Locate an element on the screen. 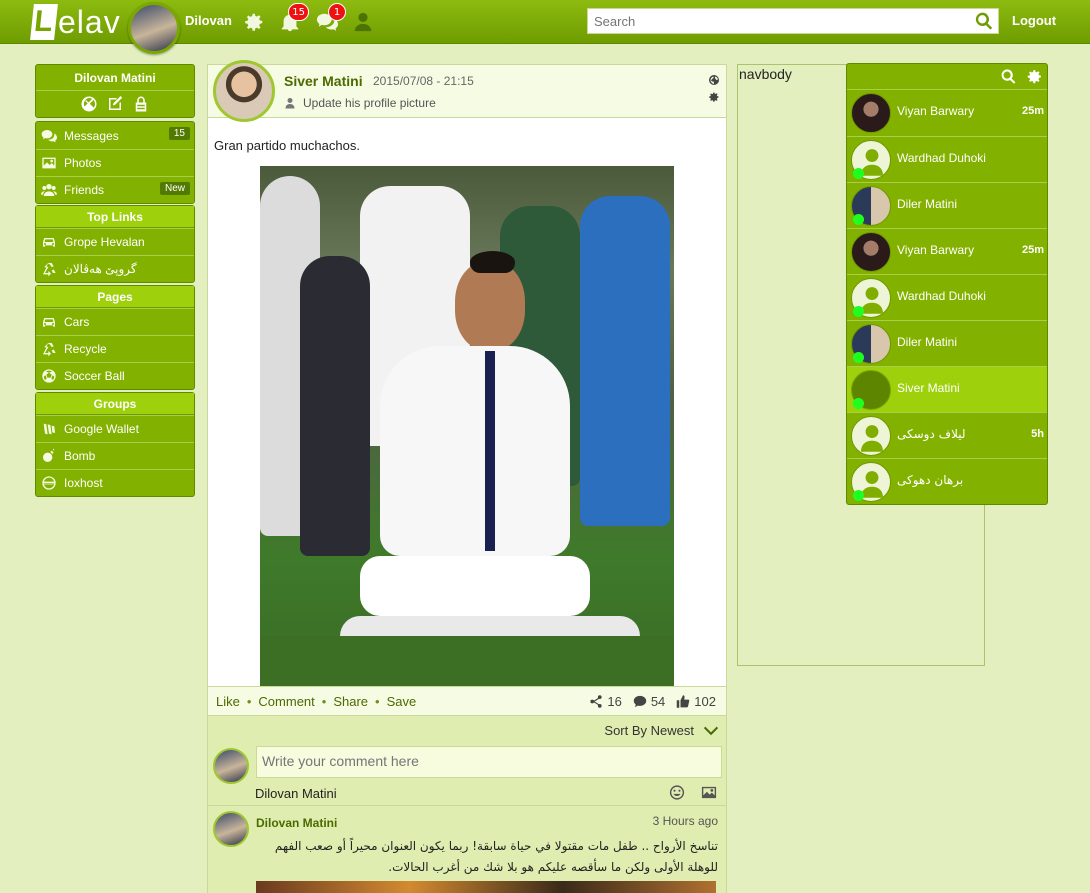 The height and width of the screenshot is (893, 1090). post-date: 2015/07/08 - 21:15 is located at coordinates (423, 81).